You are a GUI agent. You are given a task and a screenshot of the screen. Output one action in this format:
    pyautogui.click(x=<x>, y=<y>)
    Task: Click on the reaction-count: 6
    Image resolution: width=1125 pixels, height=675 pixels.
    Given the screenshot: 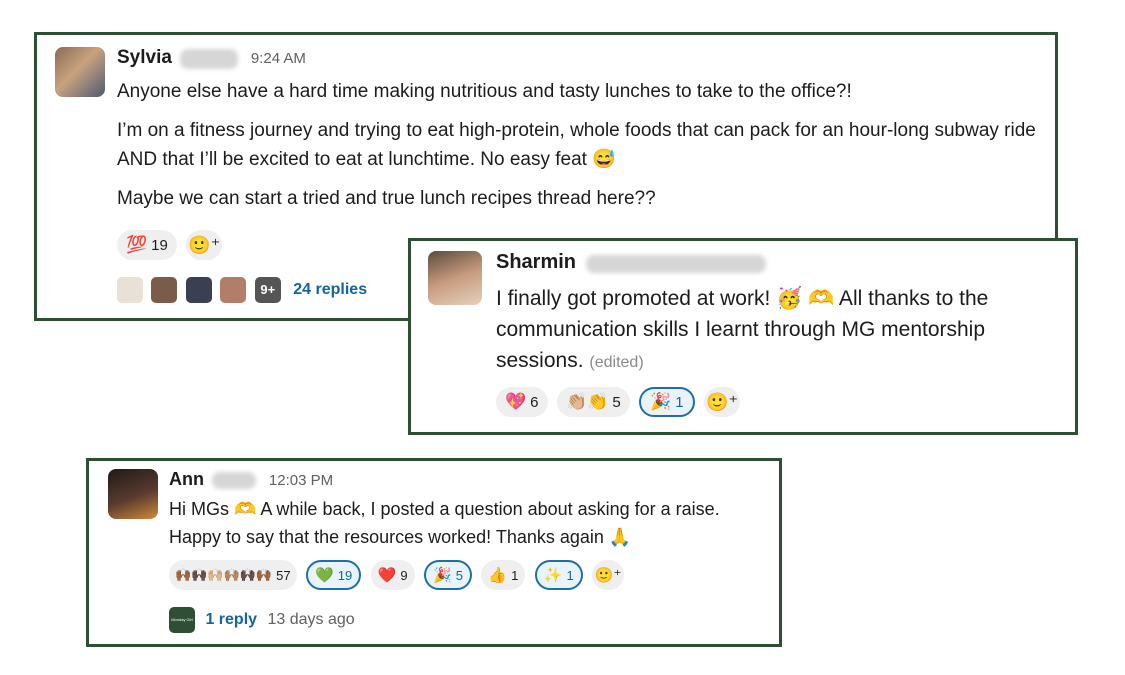 What is the action you would take?
    pyautogui.click(x=534, y=402)
    